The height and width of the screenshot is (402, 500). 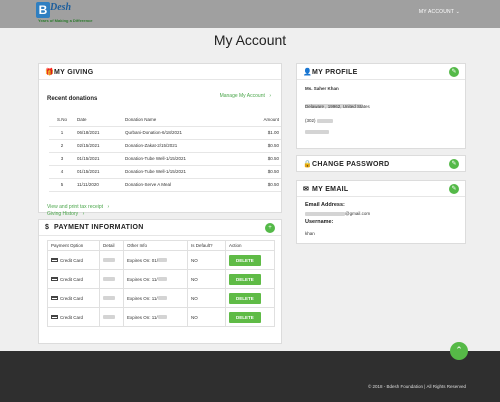 I want to click on envelope-icon: ✉, so click(x=306, y=189).